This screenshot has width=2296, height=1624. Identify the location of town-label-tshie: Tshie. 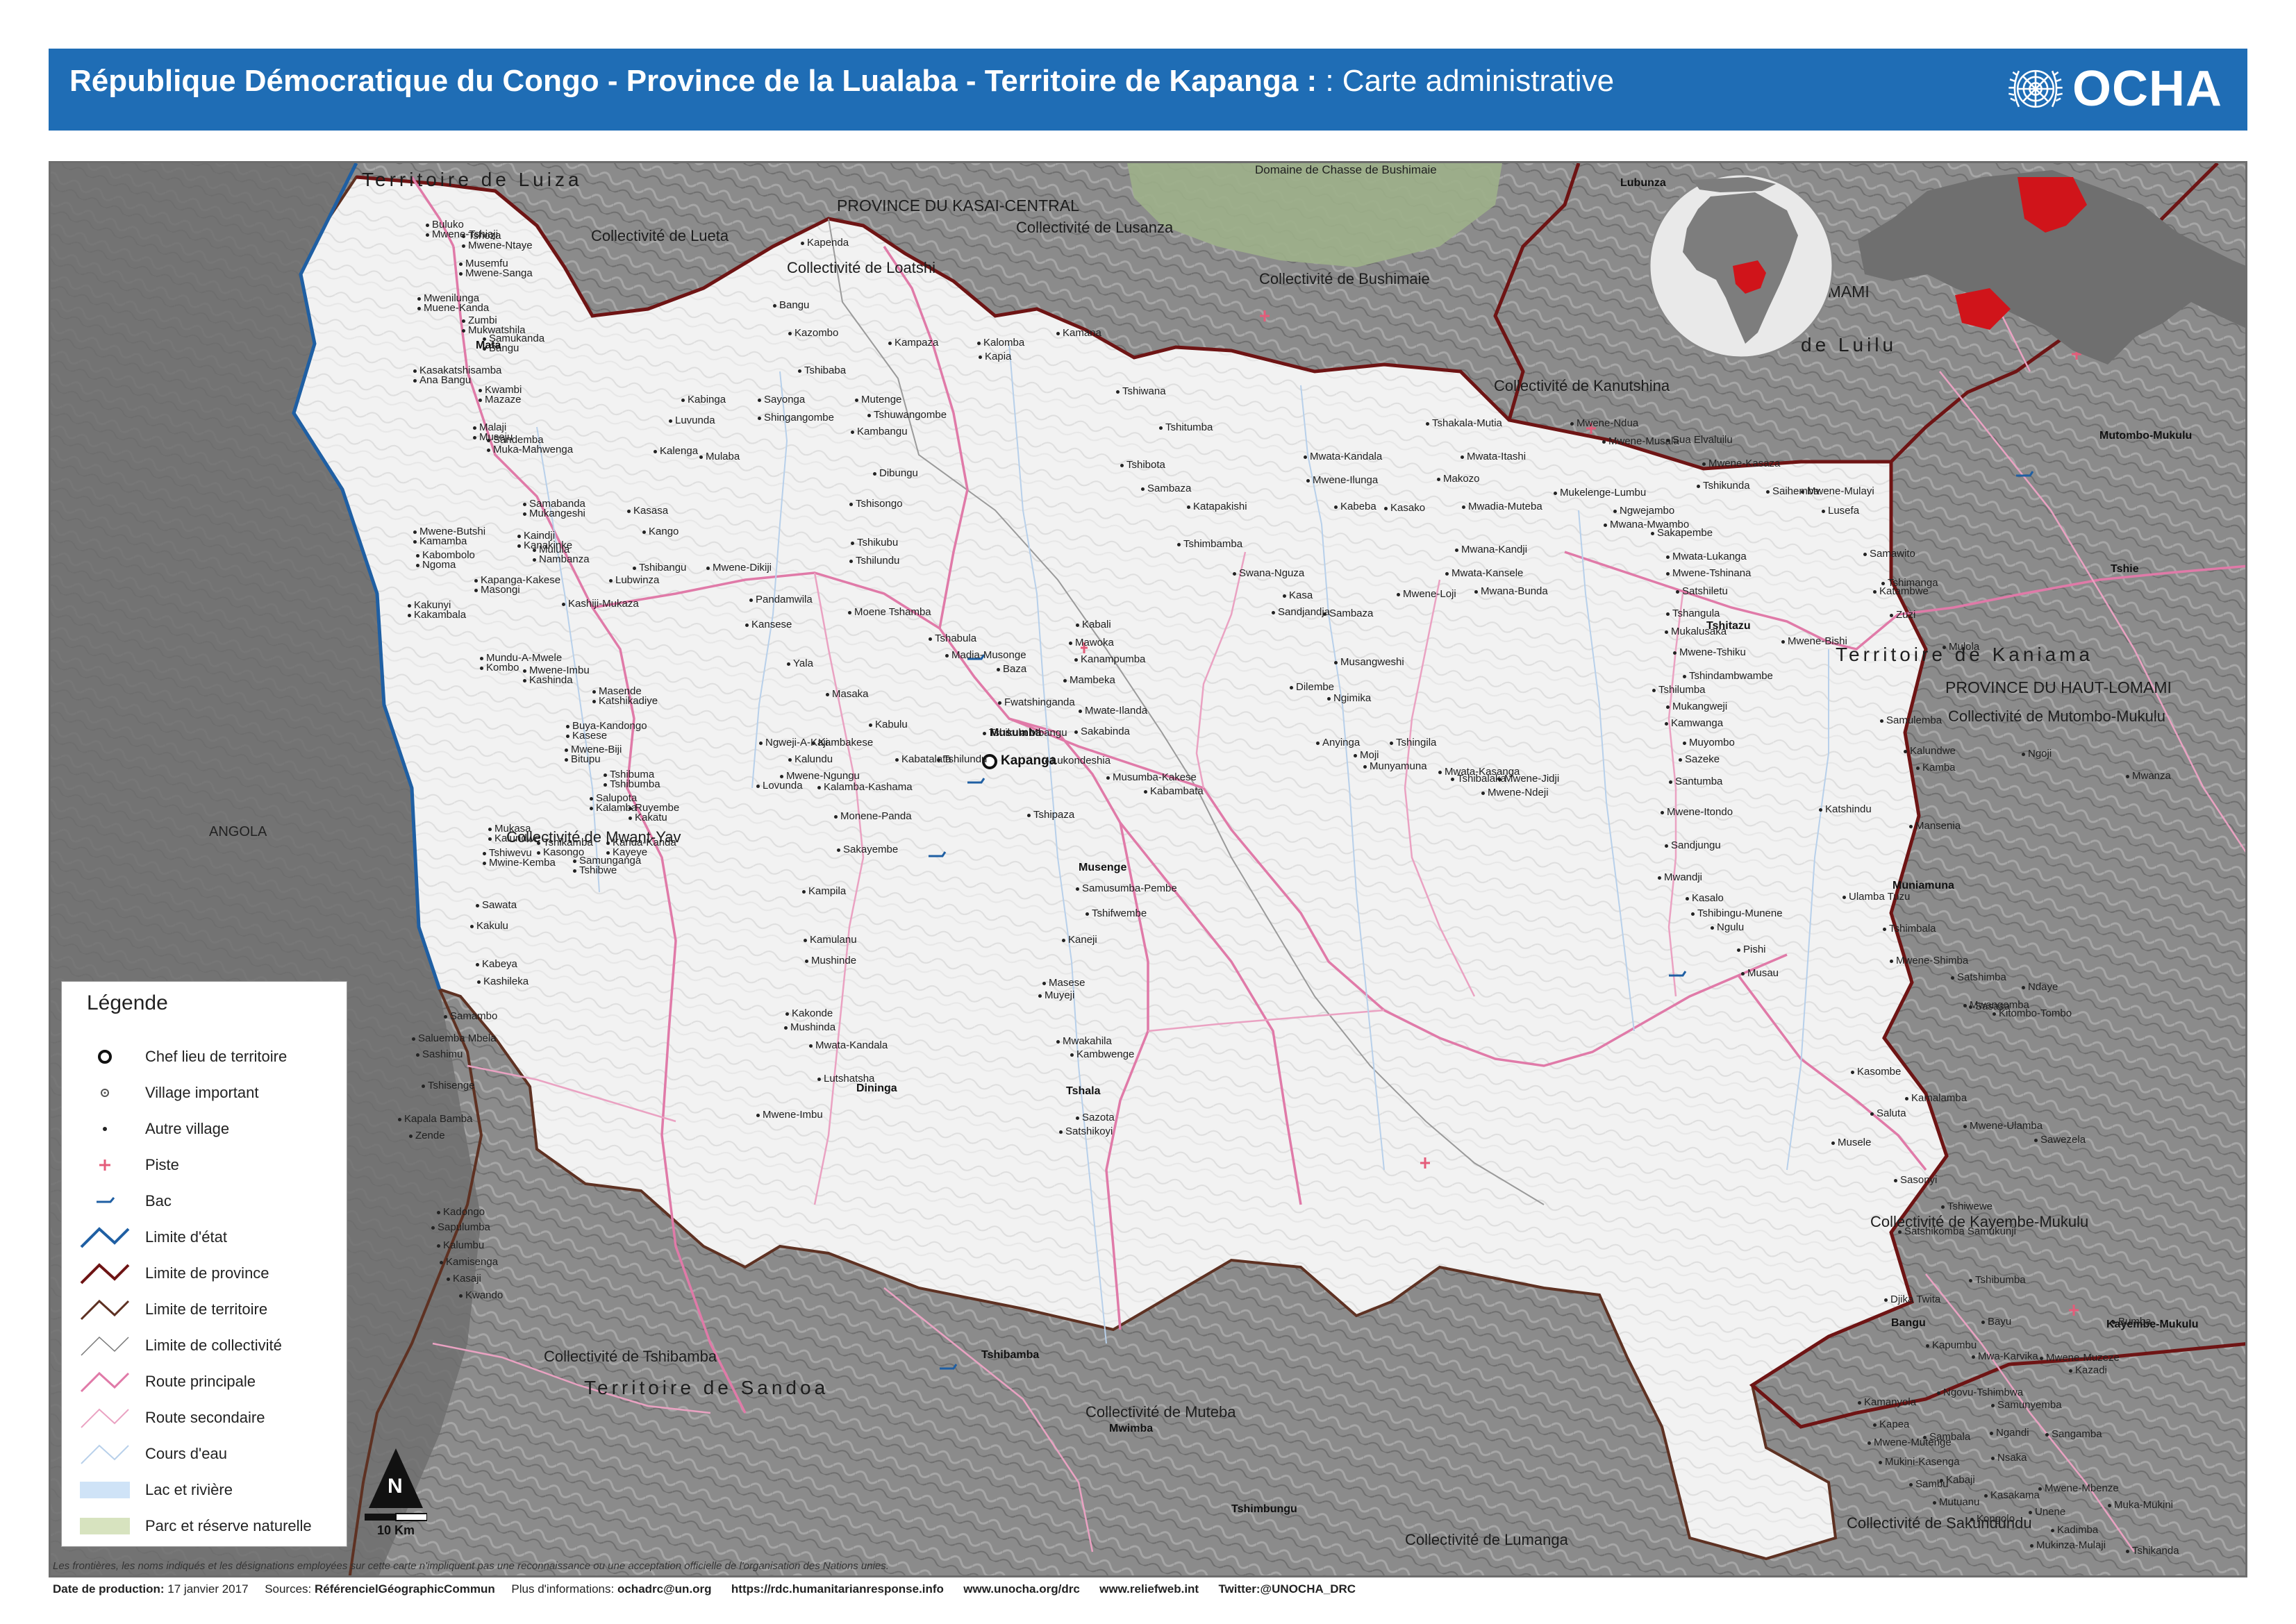
(2125, 569).